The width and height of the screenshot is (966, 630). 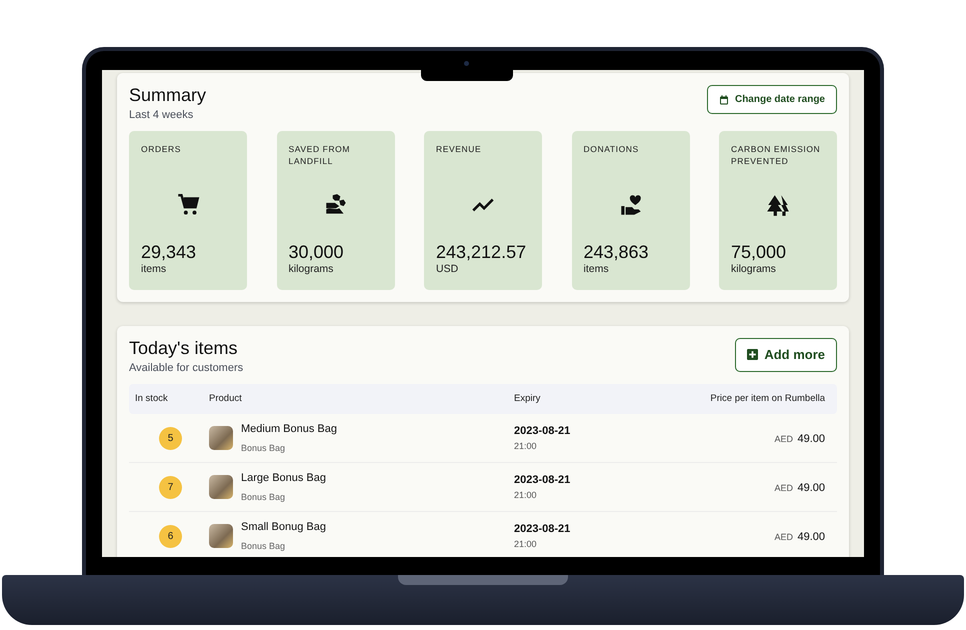 I want to click on column-header: Product, so click(x=225, y=398).